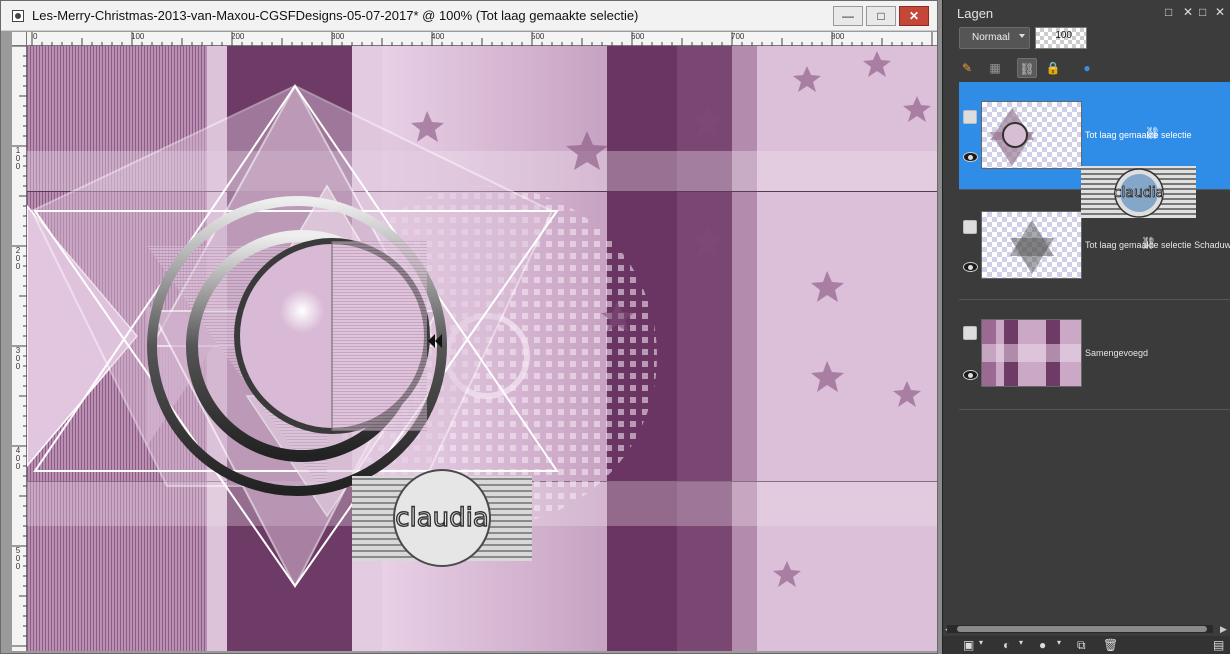  What do you see at coordinates (967, 68) in the screenshot?
I see `brush-icon: ✎` at bounding box center [967, 68].